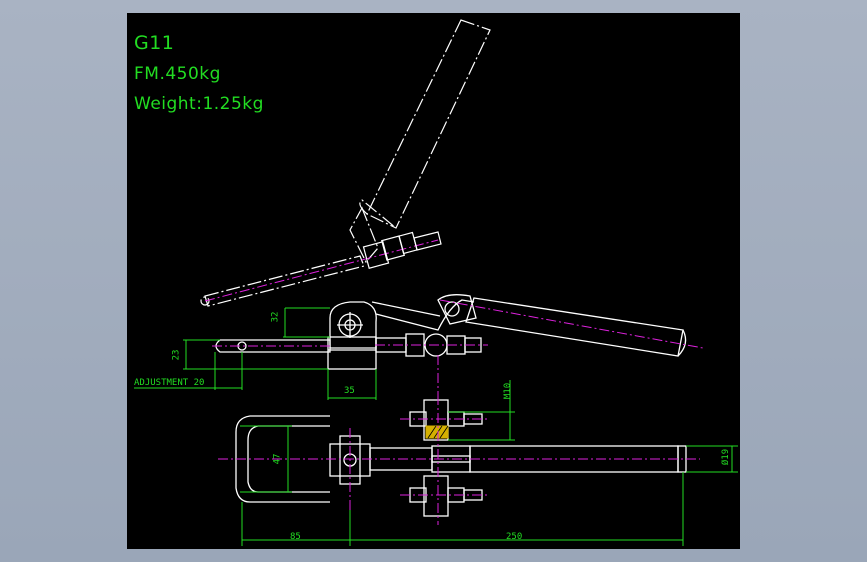 This screenshot has width=867, height=562. Describe the element at coordinates (275, 317) in the screenshot. I see `dim-32: 32` at that location.